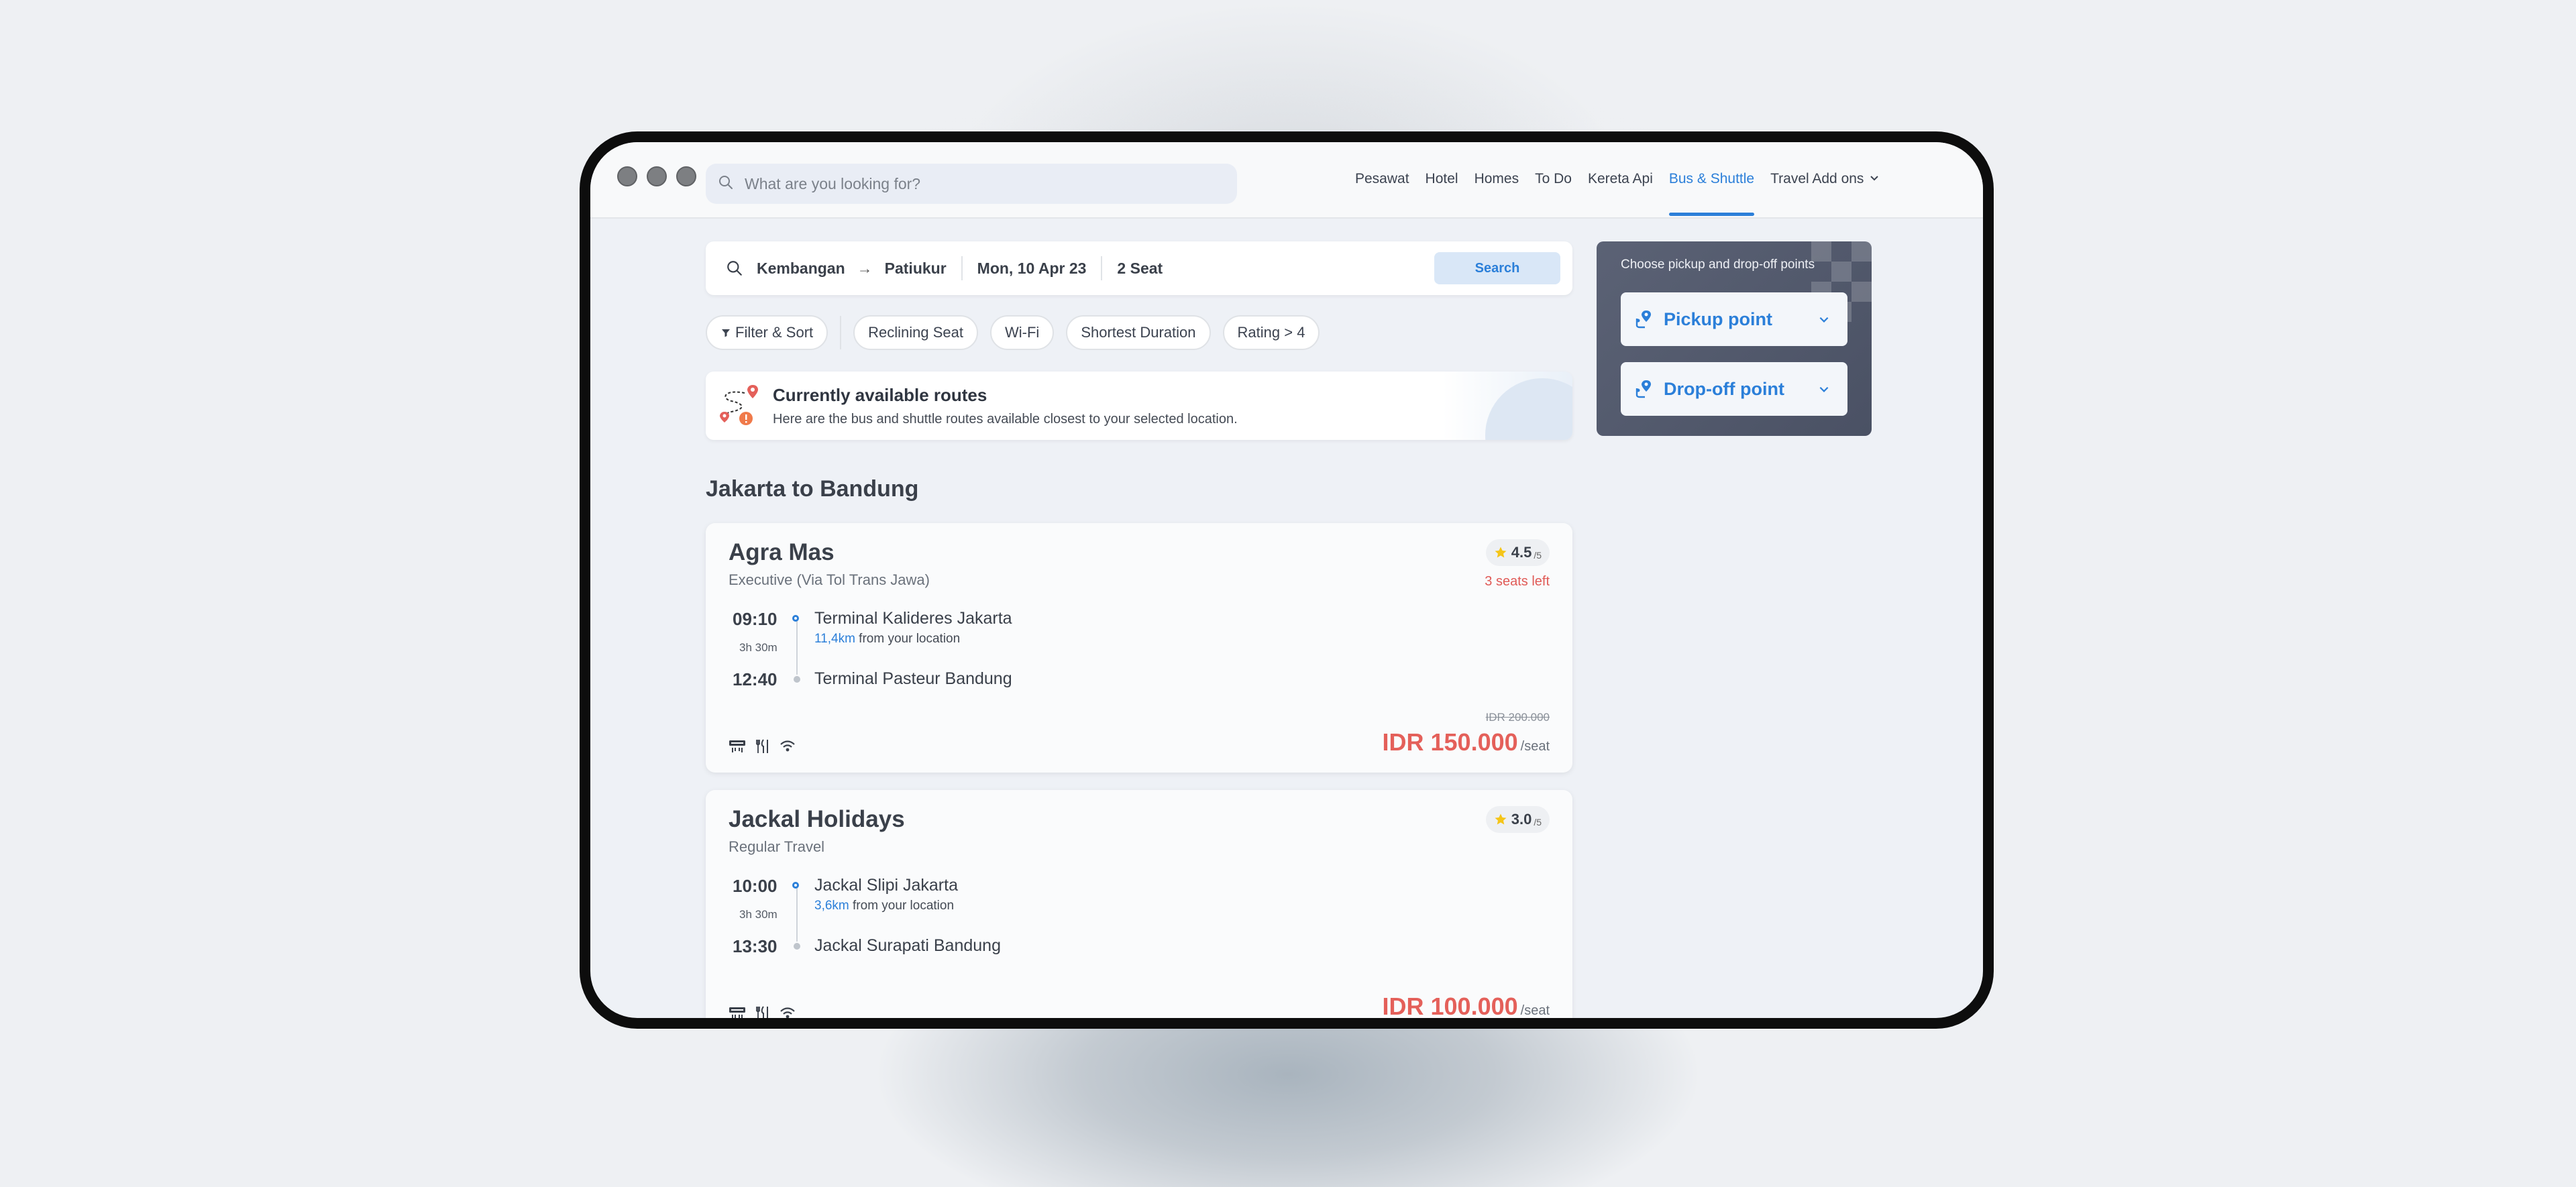 The image size is (2576, 1187). What do you see at coordinates (686, 176) in the screenshot?
I see `window-dot-maximize` at bounding box center [686, 176].